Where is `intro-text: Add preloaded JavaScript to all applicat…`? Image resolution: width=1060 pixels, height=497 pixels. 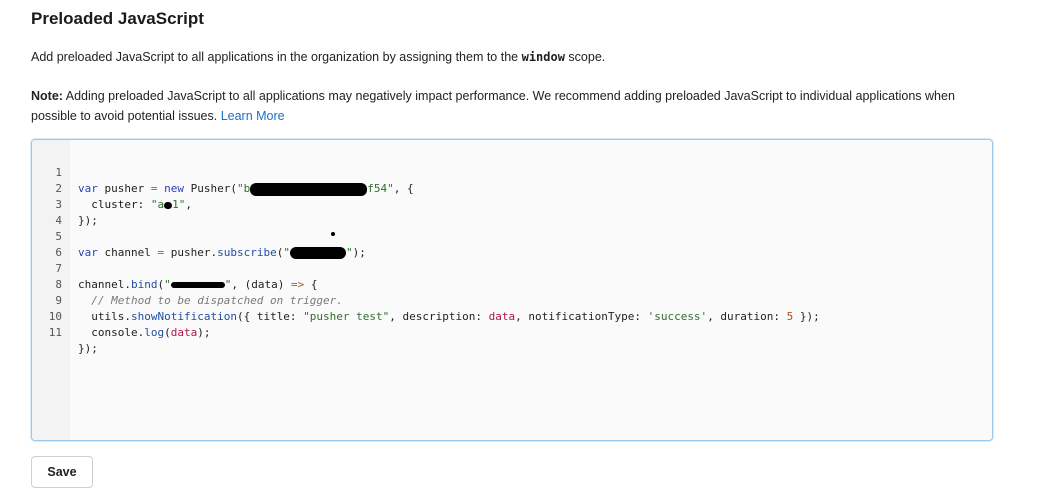 intro-text: Add preloaded JavaScript to all applicat… is located at coordinates (318, 57).